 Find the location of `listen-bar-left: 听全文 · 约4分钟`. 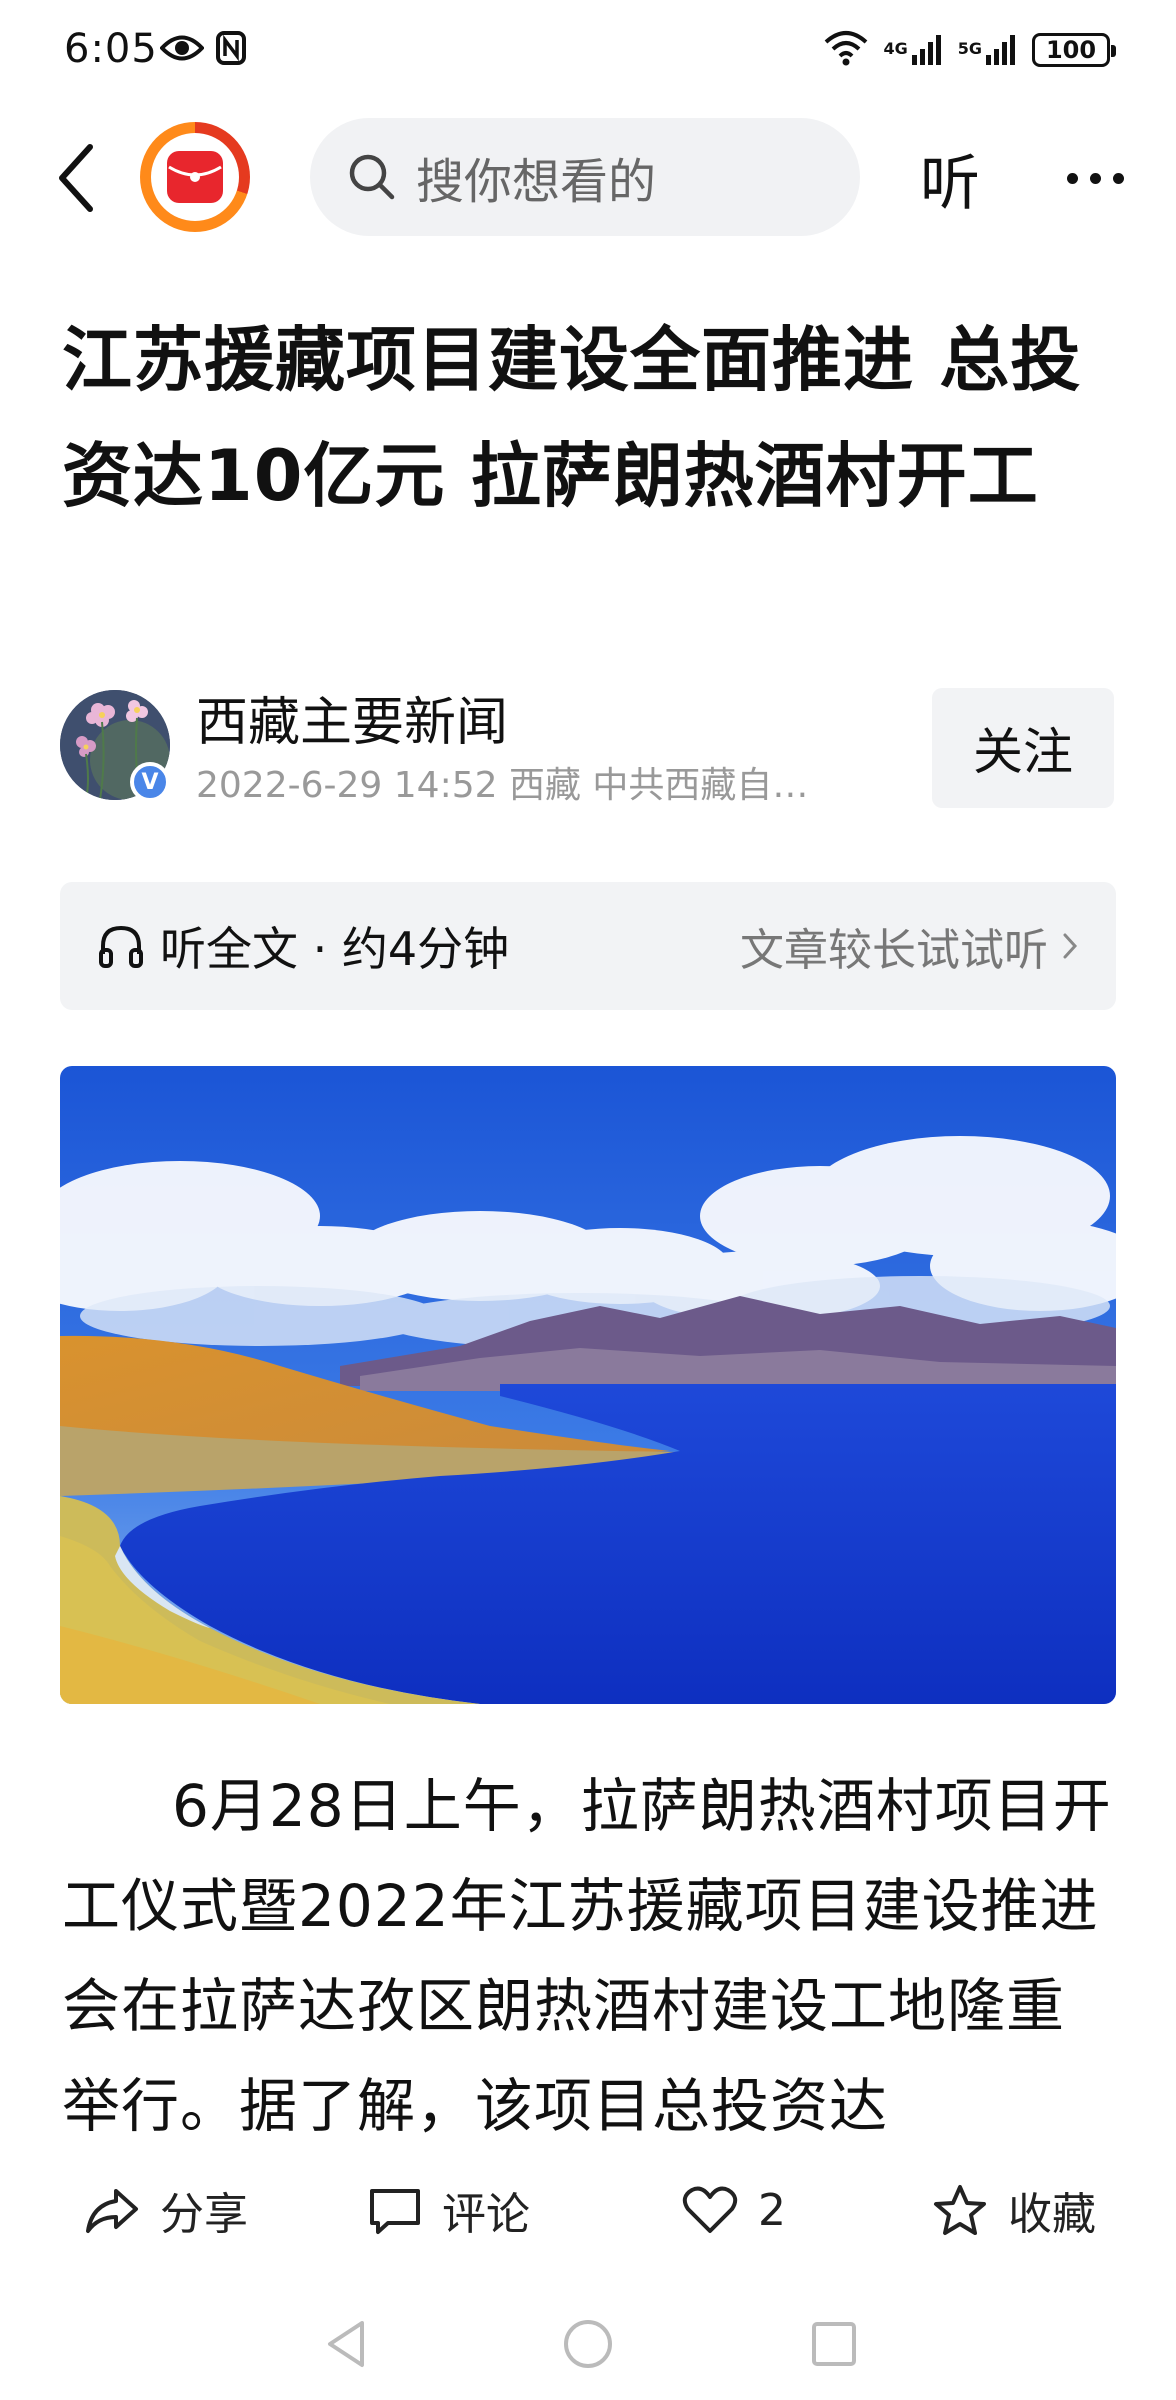

listen-bar-left: 听全文 · 约4分钟 is located at coordinates (303, 946).